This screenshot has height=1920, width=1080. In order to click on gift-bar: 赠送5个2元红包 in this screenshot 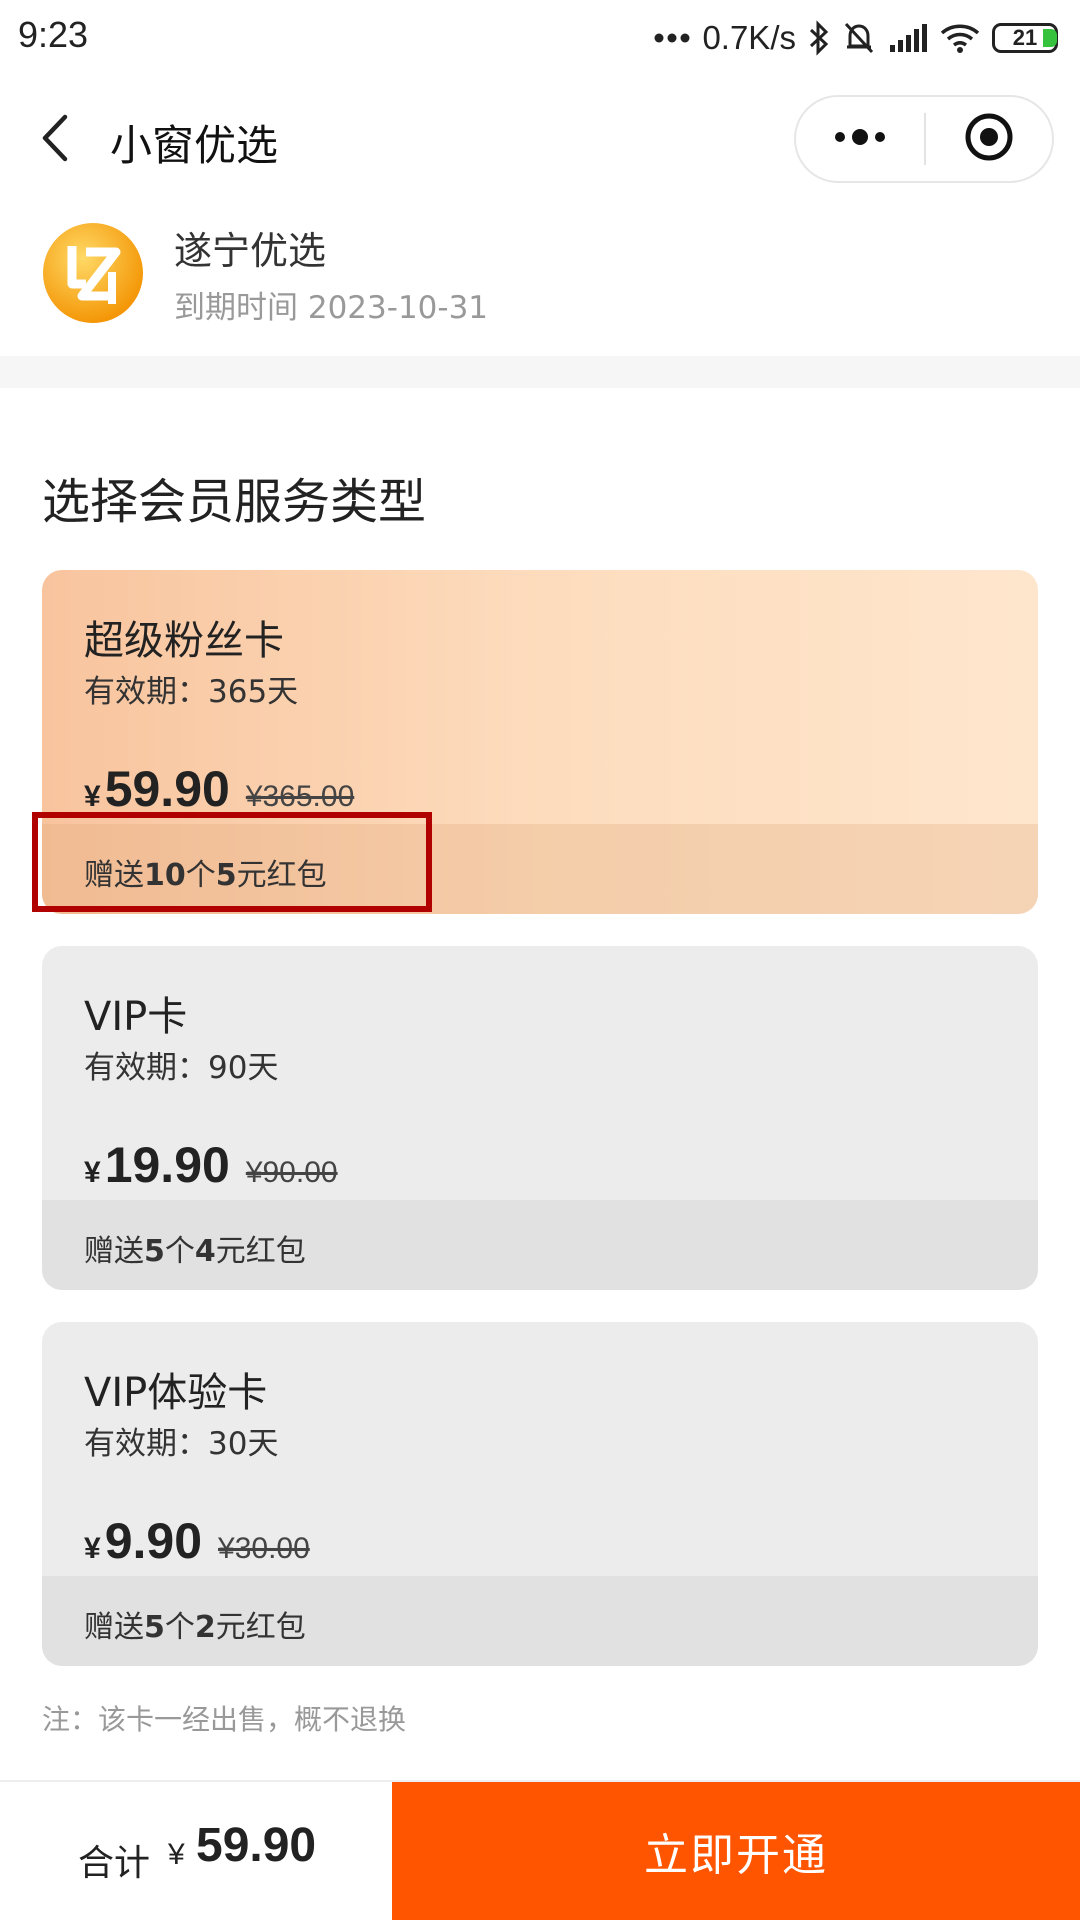, I will do `click(540, 1621)`.